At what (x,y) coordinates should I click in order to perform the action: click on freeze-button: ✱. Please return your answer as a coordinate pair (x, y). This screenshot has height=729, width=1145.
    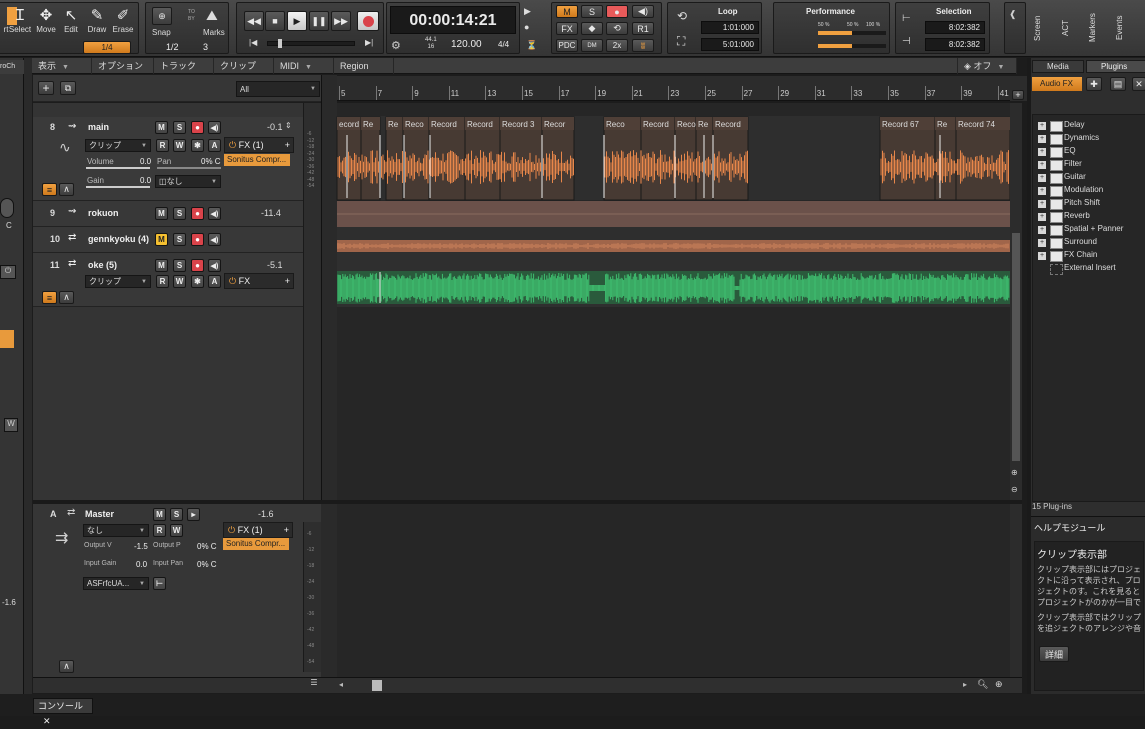
    Looking at the image, I should click on (197, 145).